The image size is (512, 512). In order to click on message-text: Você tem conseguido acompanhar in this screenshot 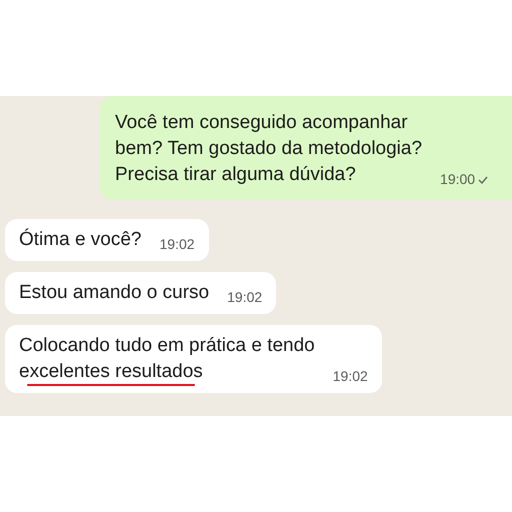, I will do `click(261, 123)`.